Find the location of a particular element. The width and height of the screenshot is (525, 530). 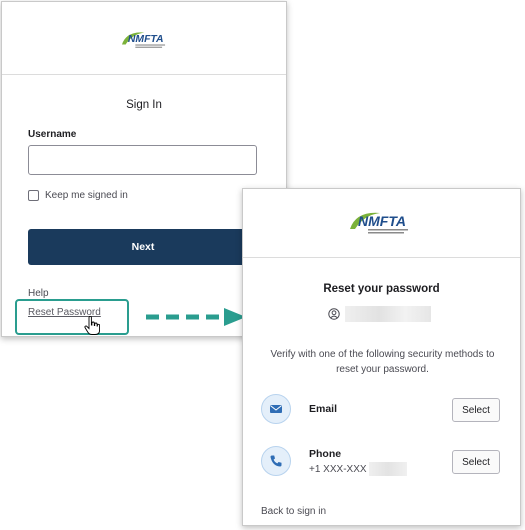

email-select-button: Select is located at coordinates (476, 410).